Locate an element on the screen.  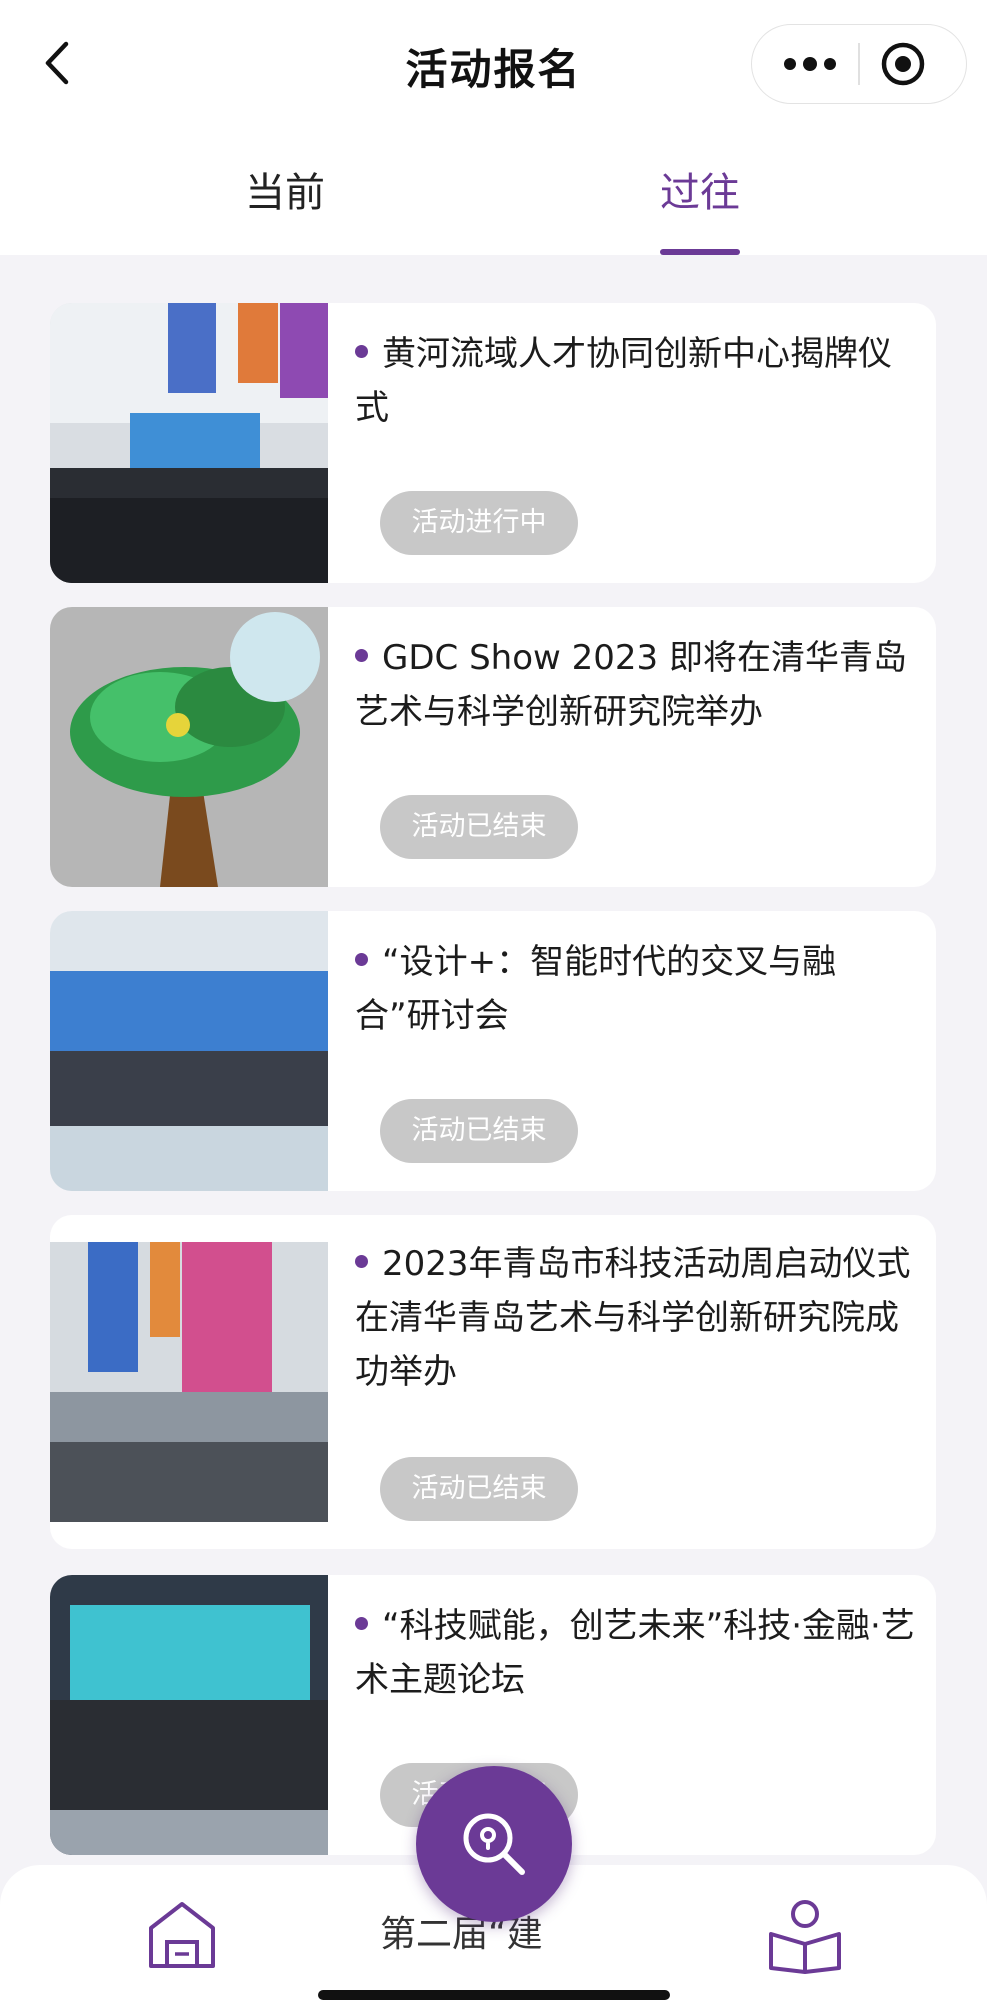
event-title: “科技赋能，创艺未来”科技·金融·艺术主题论坛 is located at coordinates (635, 1653).